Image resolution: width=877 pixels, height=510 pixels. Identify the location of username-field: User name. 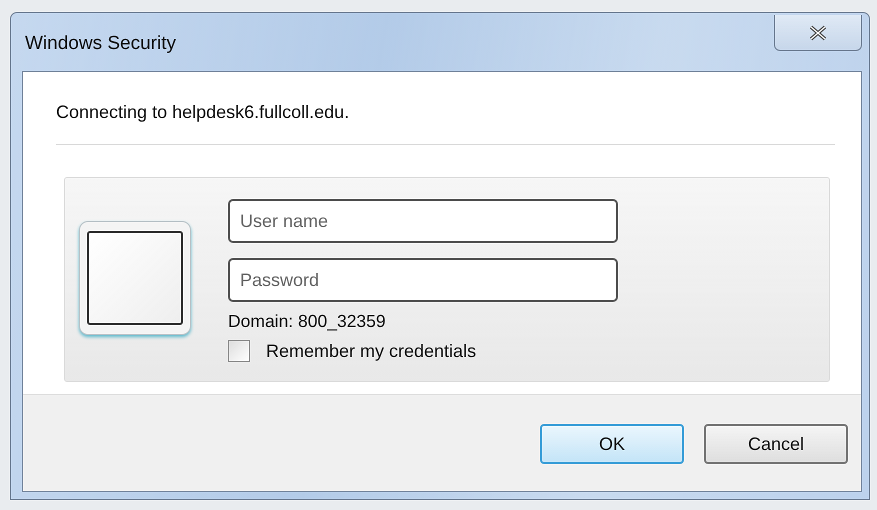
(423, 221).